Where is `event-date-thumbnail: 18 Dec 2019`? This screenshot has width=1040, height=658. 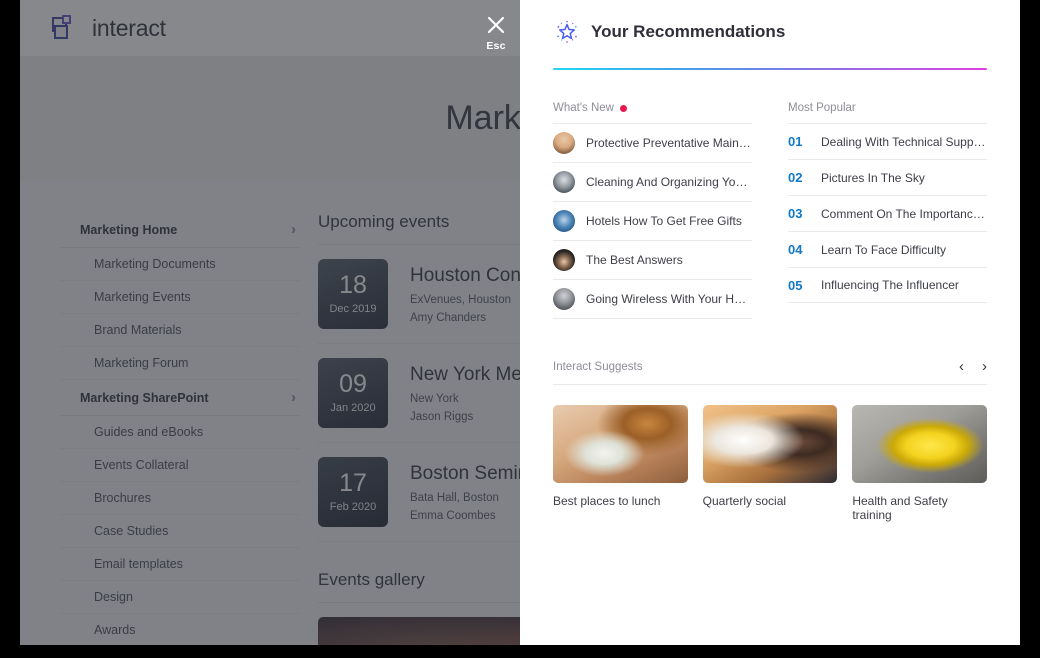 event-date-thumbnail: 18 Dec 2019 is located at coordinates (353, 294).